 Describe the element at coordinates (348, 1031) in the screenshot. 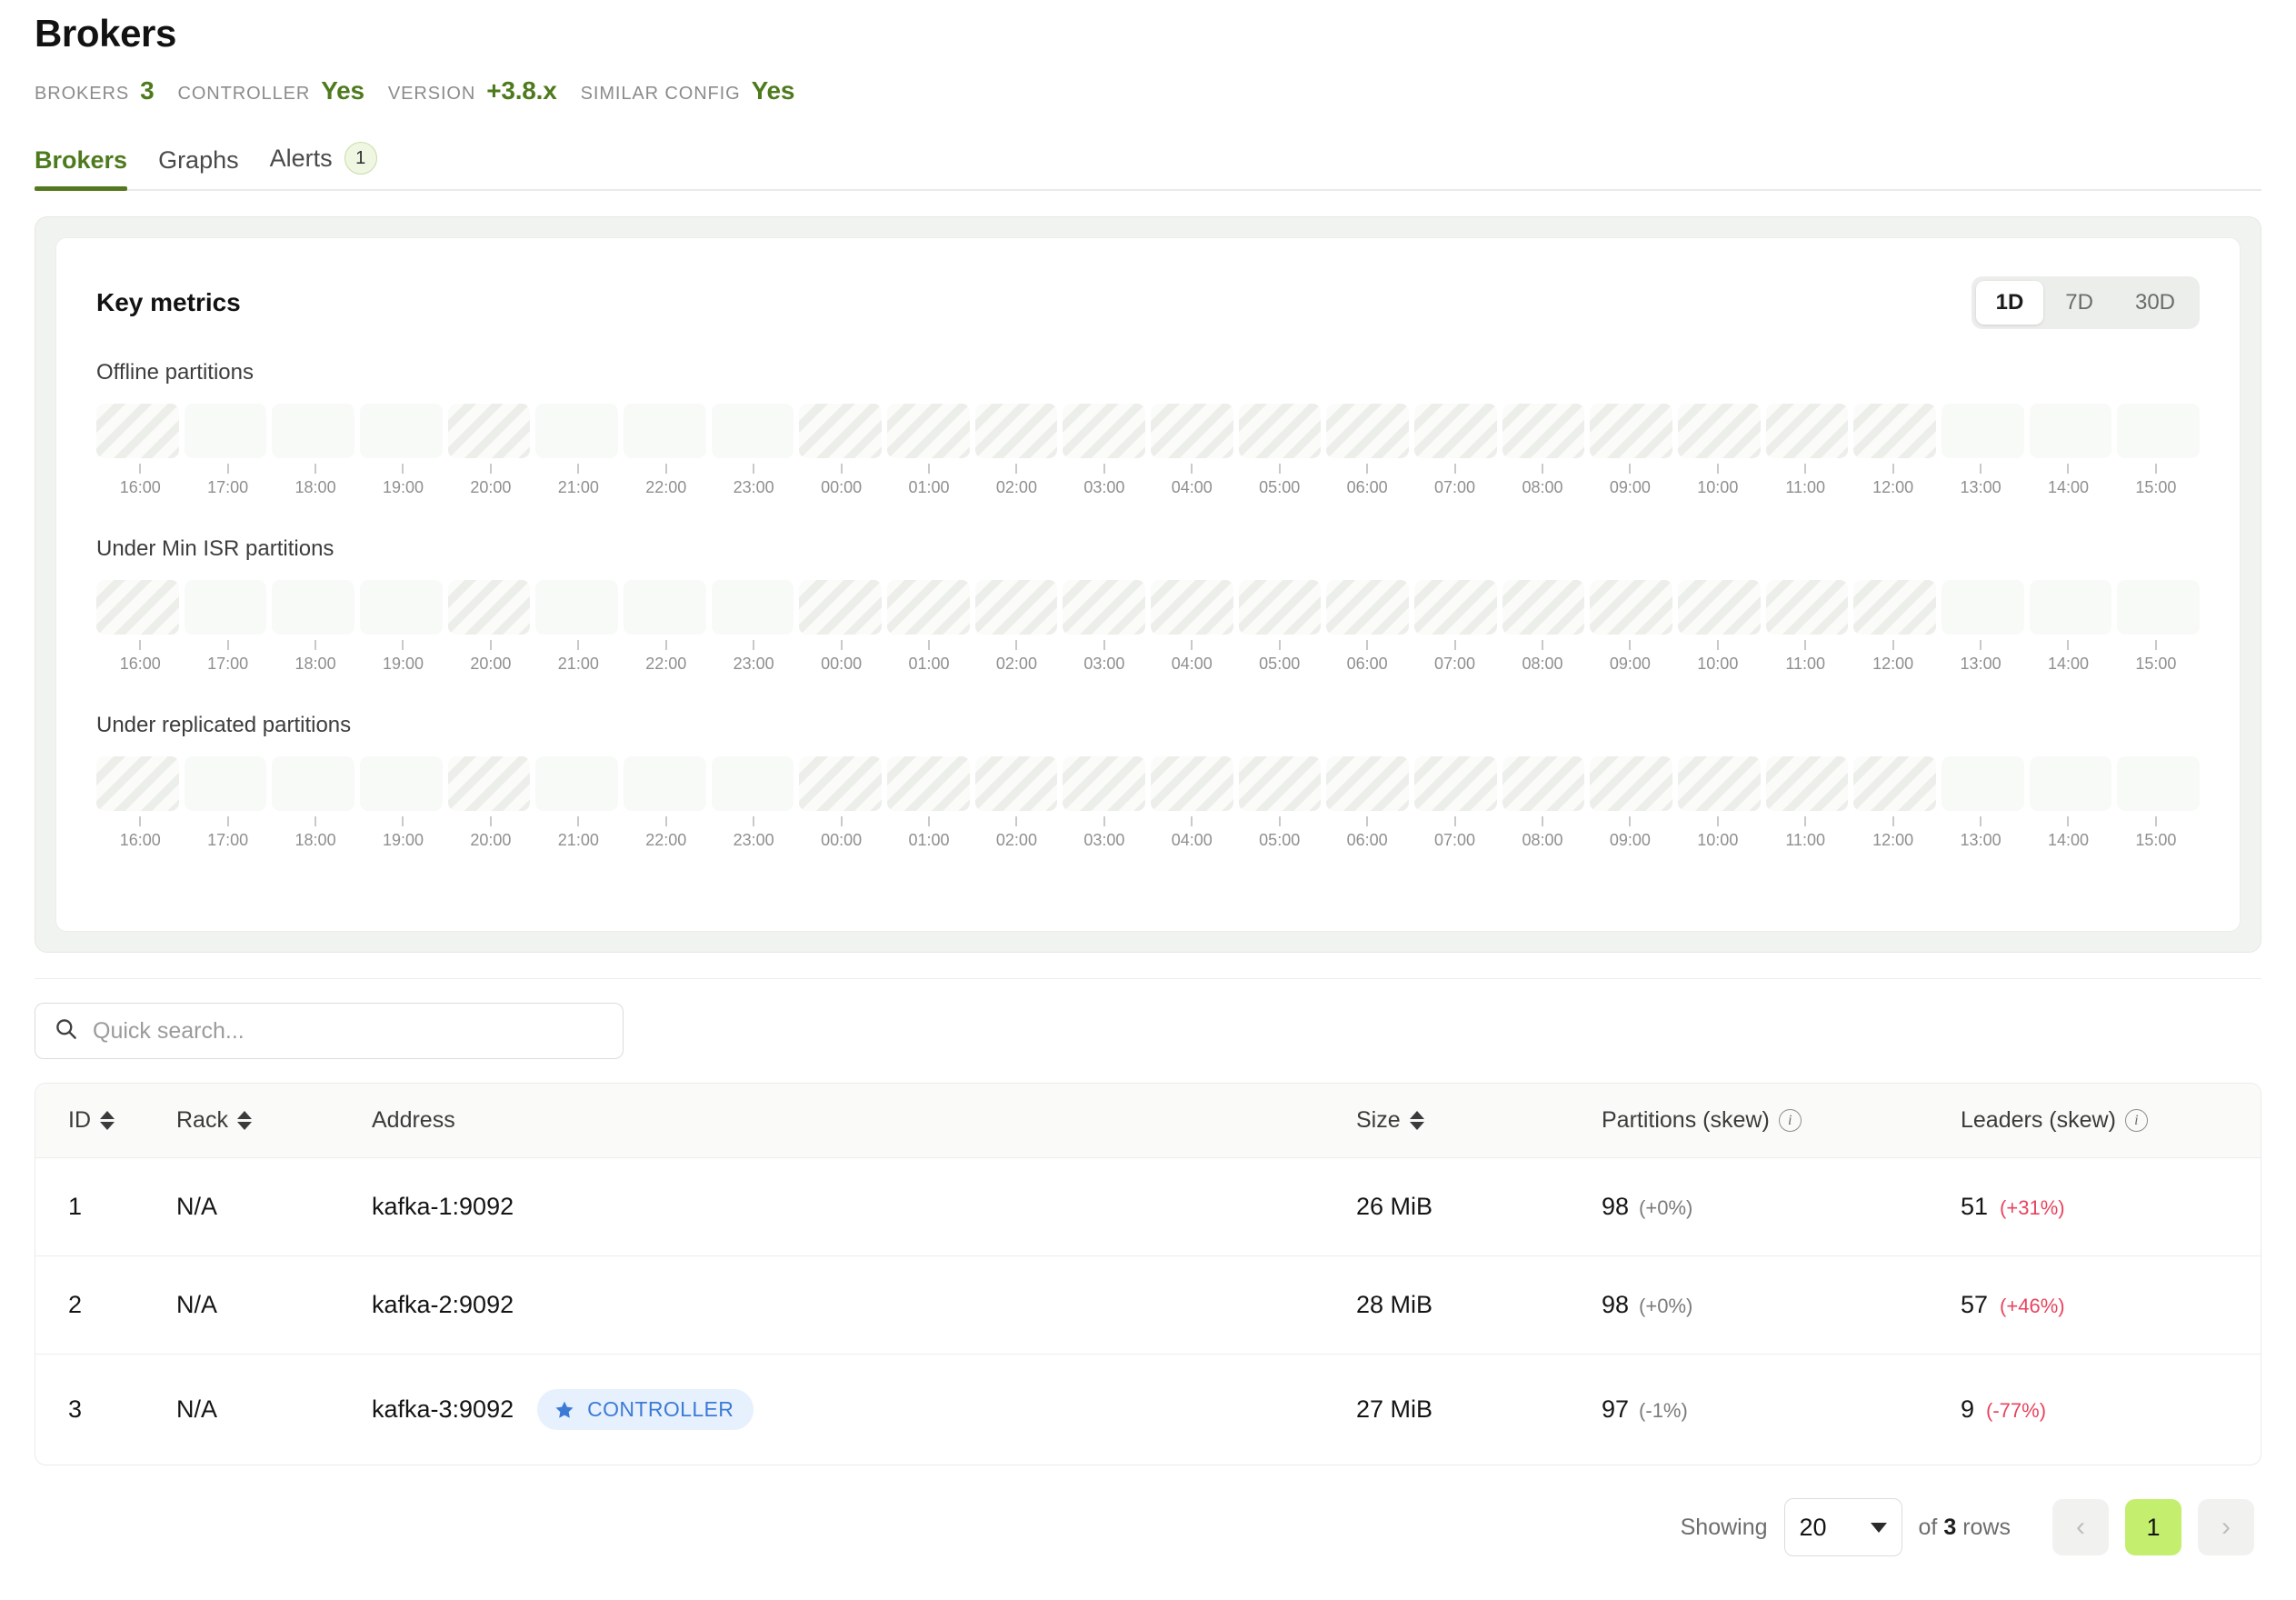

I see `search-input` at that location.